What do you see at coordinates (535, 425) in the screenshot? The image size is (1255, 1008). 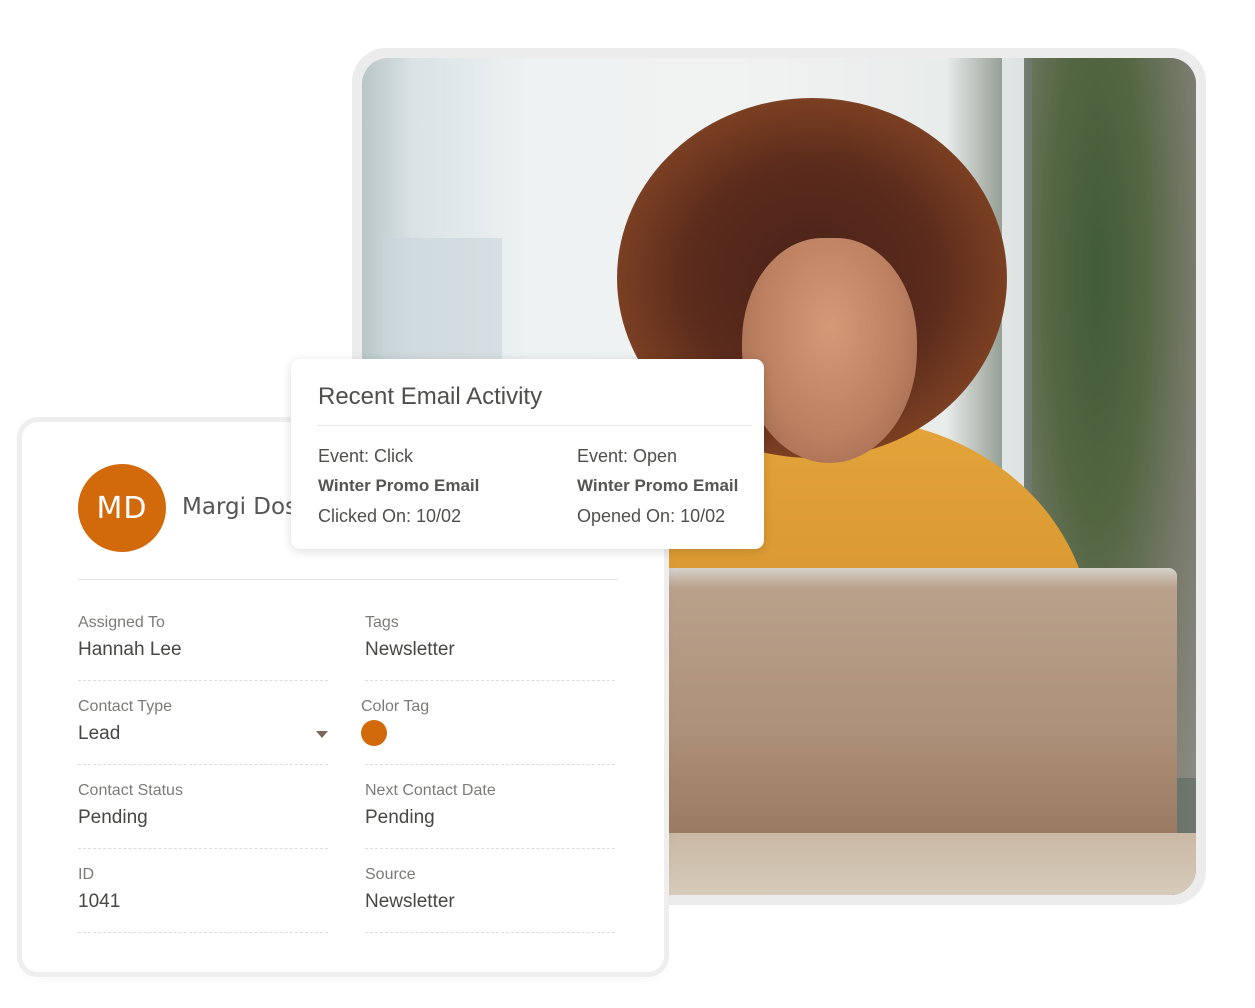 I see `email-activity-divider` at bounding box center [535, 425].